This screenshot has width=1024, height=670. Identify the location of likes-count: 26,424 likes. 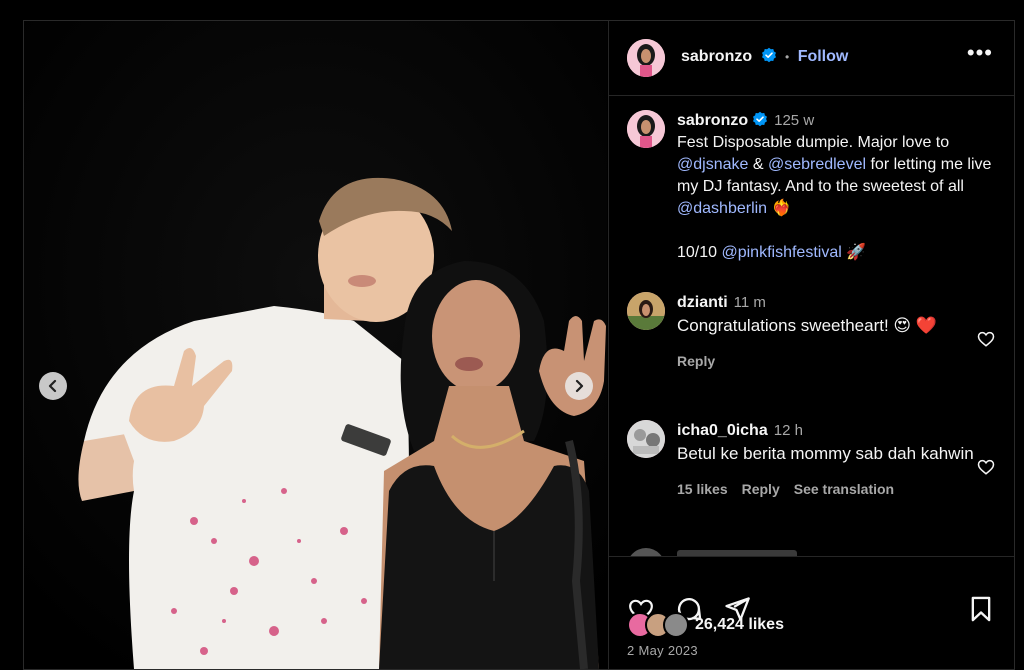
(739, 625).